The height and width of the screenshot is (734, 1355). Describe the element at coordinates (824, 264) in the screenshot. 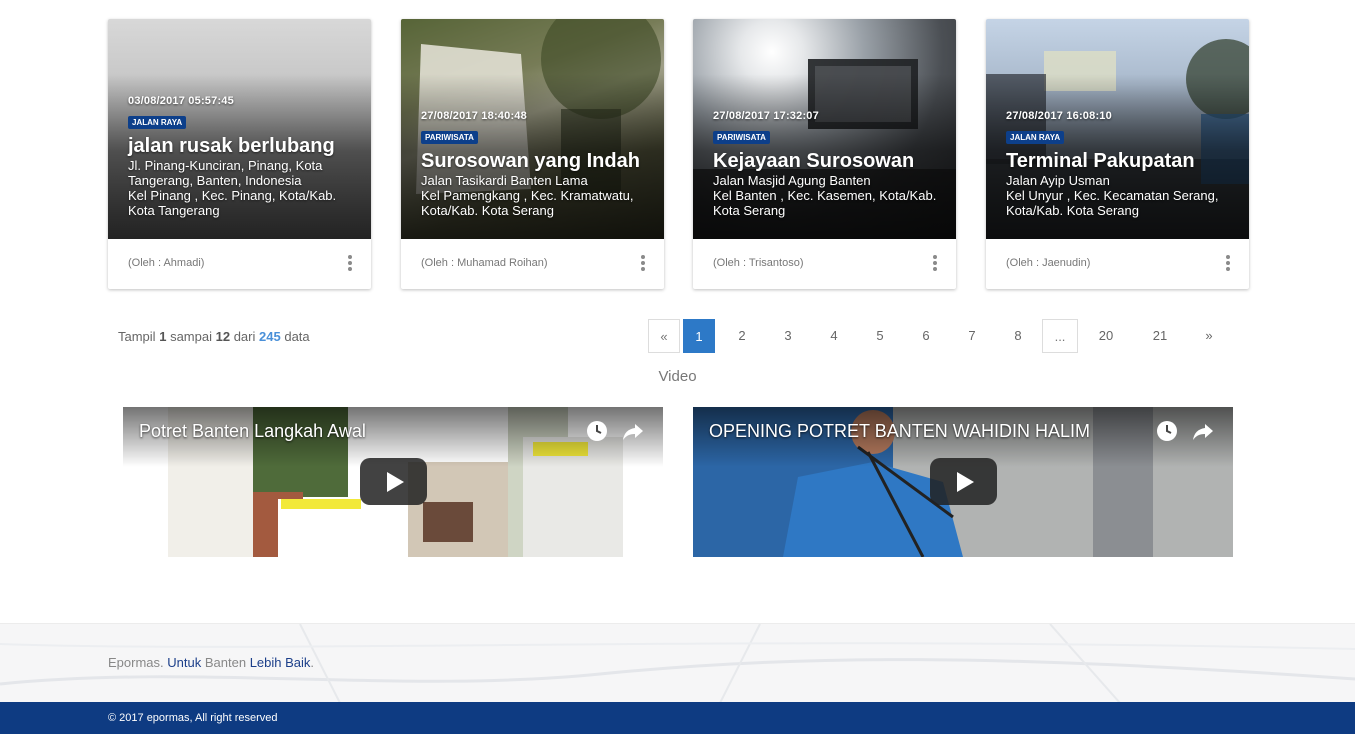

I see `report-footer: (Oleh : Trisantoso)` at that location.